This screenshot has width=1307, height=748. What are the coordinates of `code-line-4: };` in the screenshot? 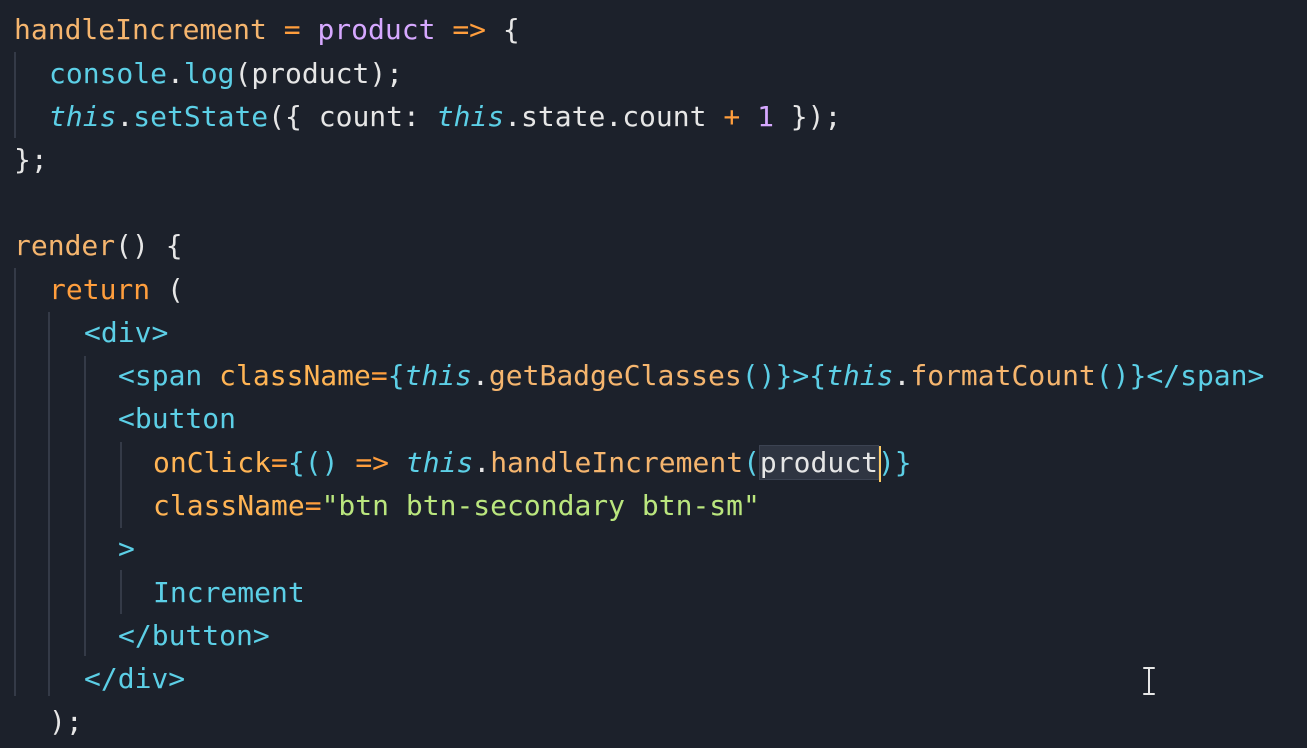 It's located at (24, 159).